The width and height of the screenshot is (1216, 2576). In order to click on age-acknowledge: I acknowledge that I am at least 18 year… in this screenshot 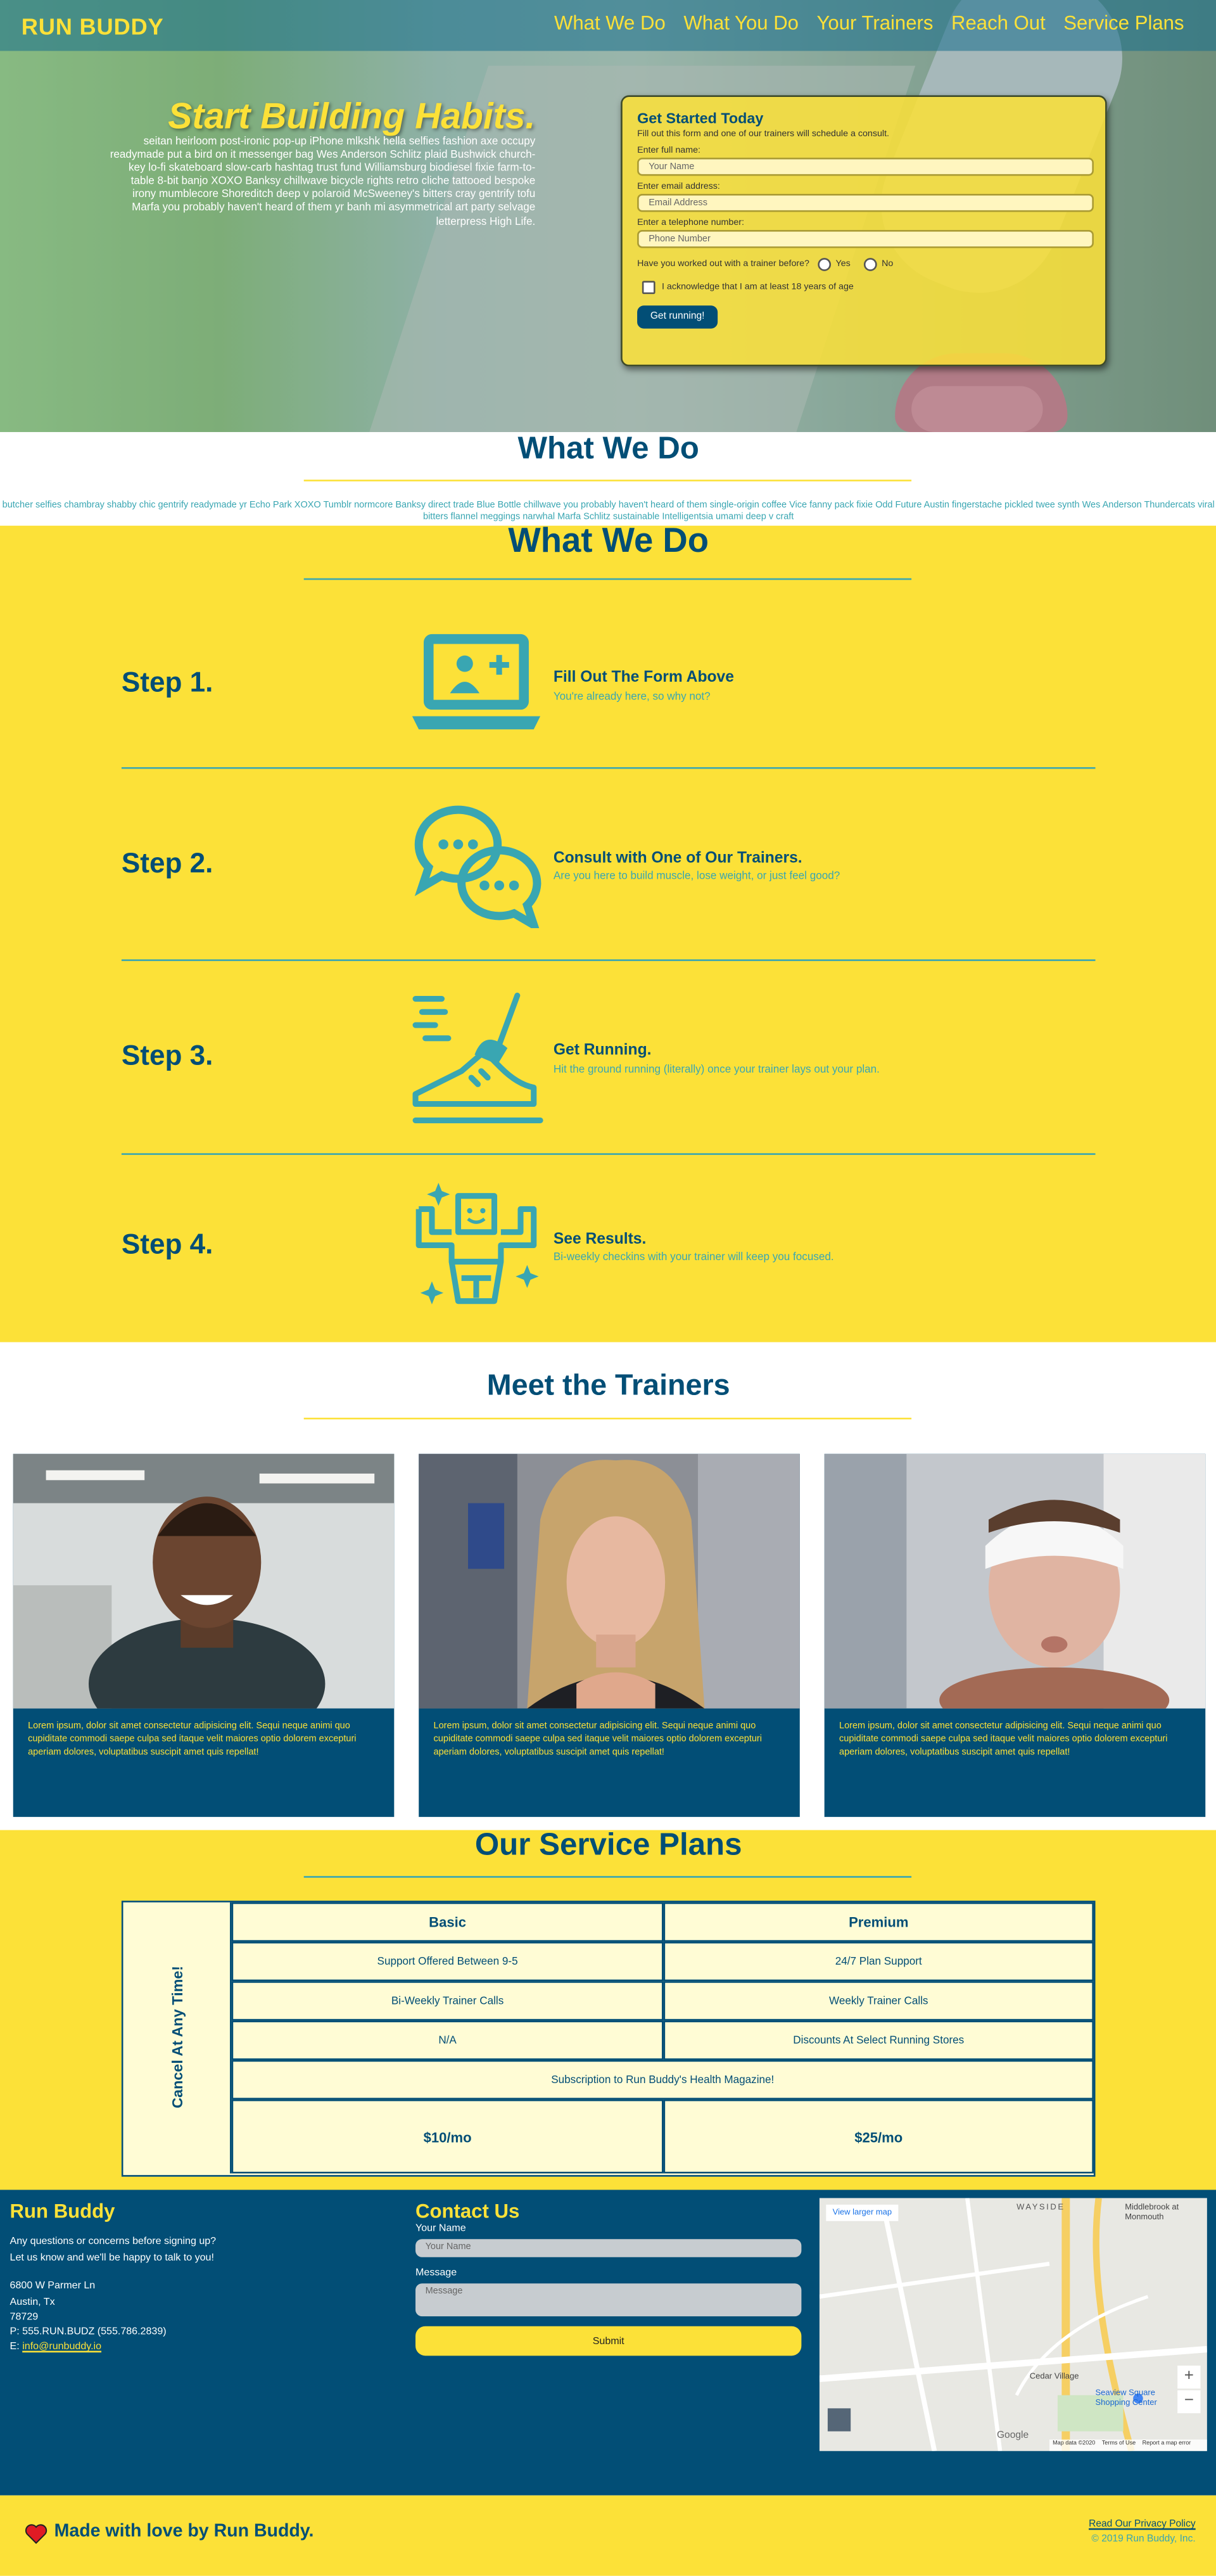, I will do `click(866, 288)`.